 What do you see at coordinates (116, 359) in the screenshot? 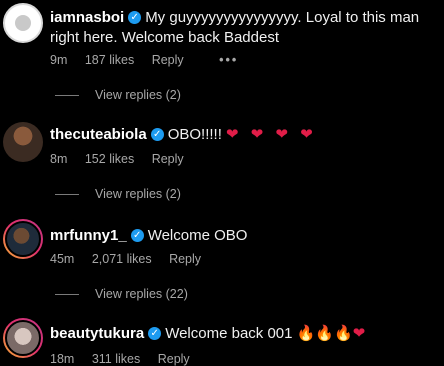
I see `likes-count: 311 likes` at bounding box center [116, 359].